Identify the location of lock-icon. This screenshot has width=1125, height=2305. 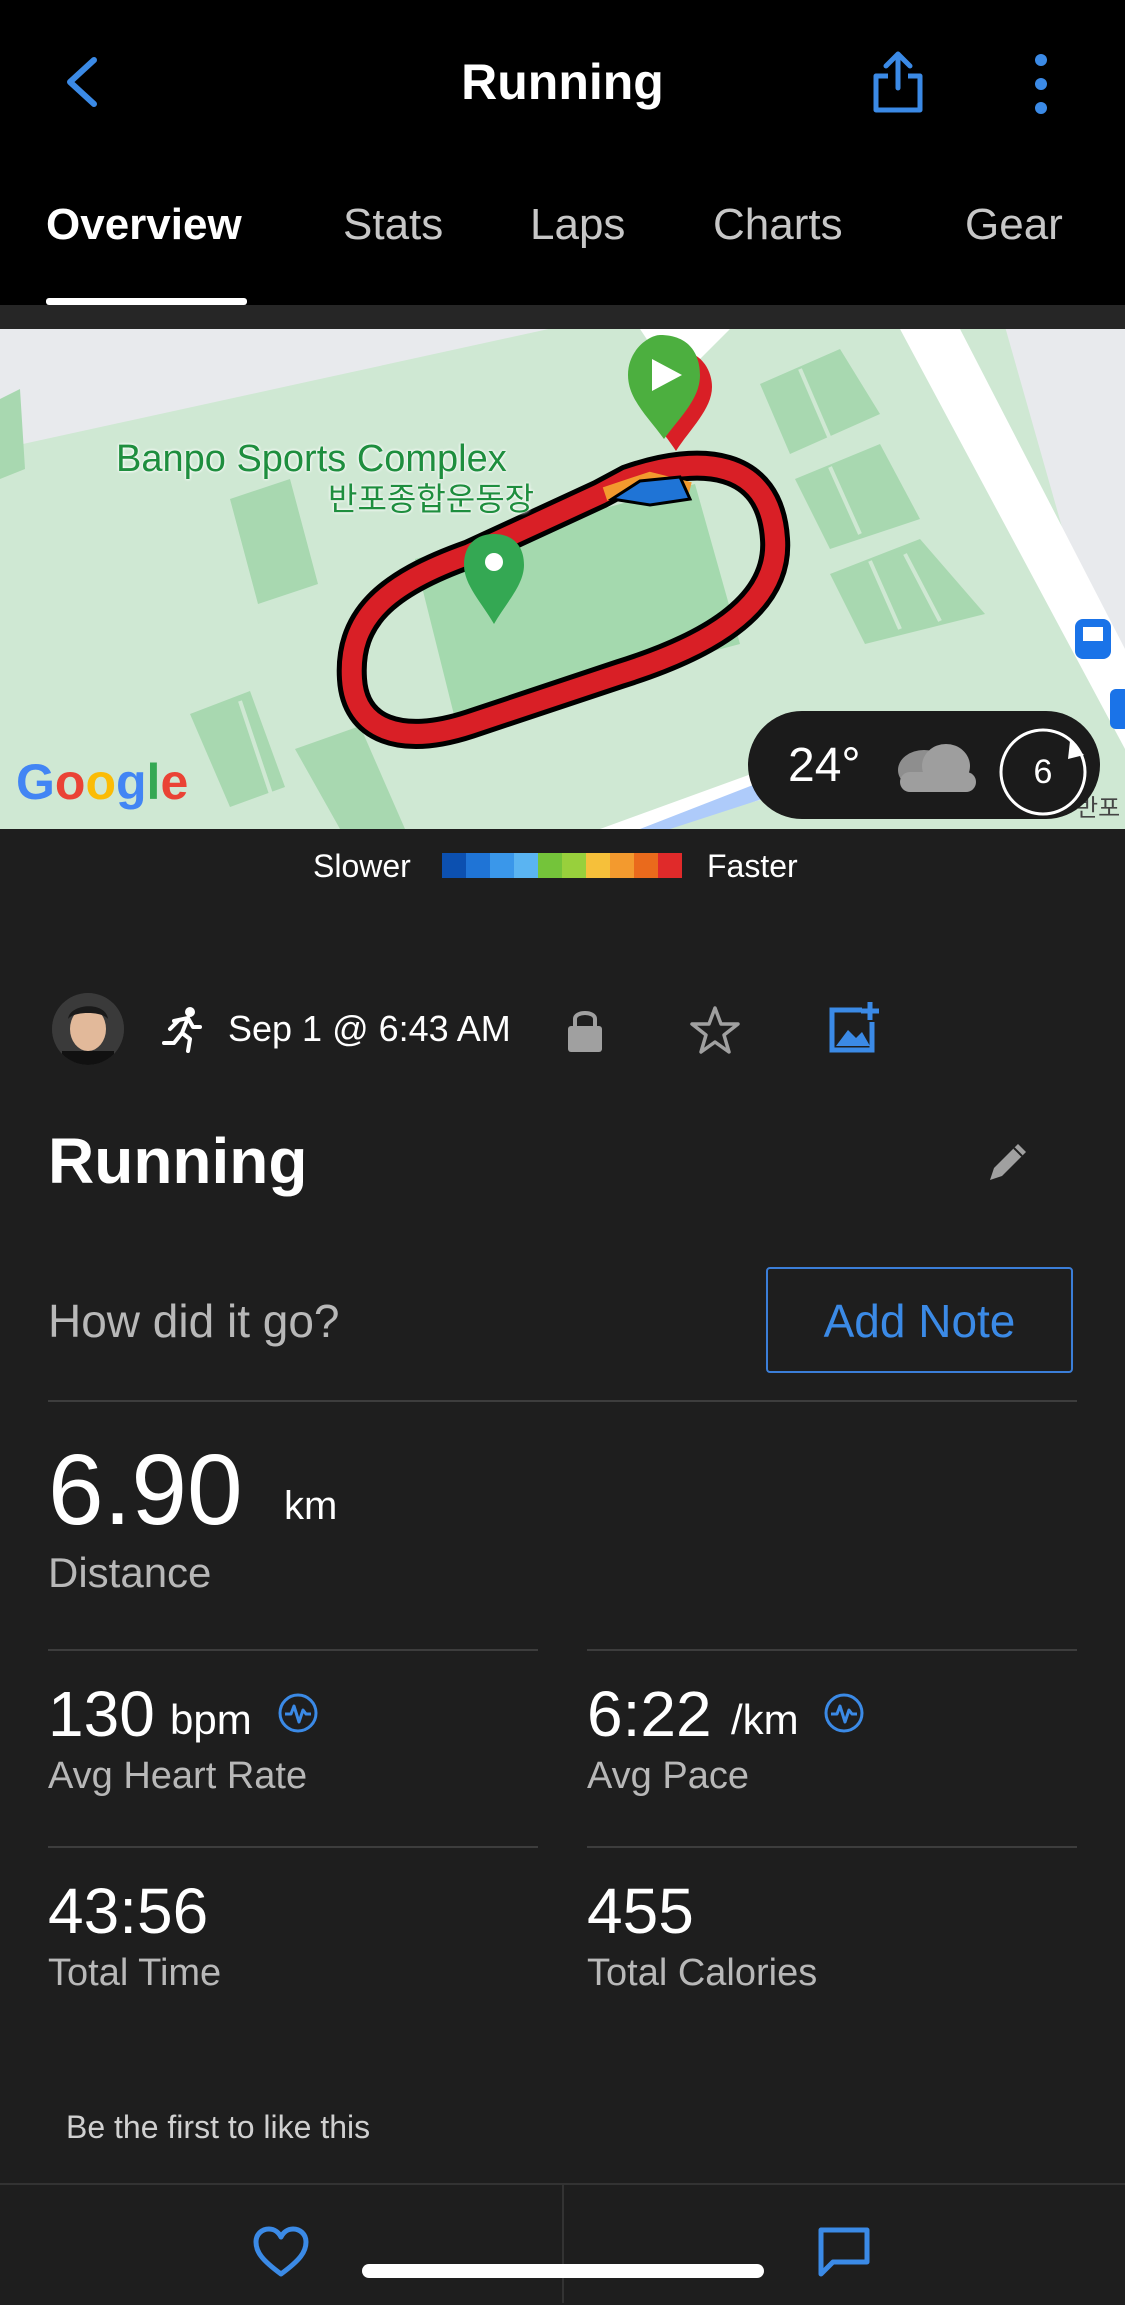
(585, 1030).